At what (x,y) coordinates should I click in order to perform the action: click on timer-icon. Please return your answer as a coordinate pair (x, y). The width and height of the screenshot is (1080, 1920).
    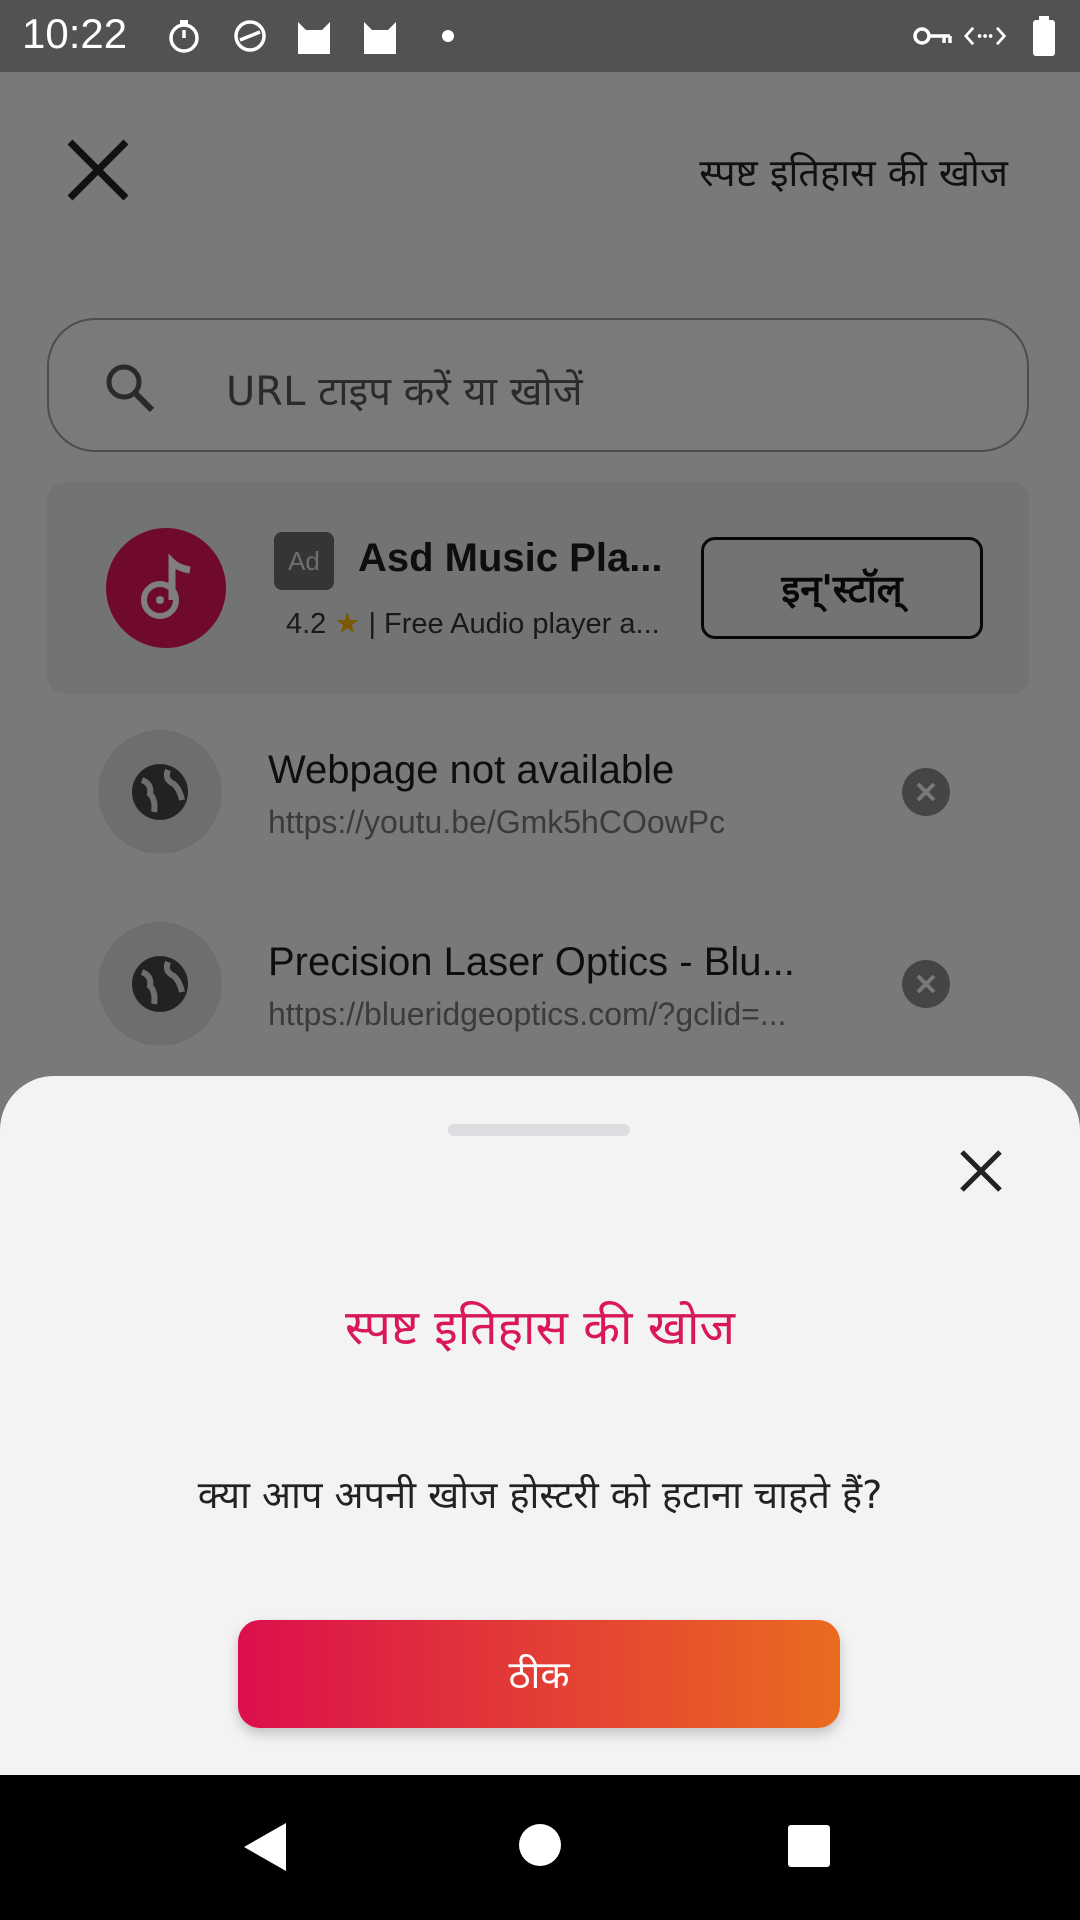
    Looking at the image, I should click on (184, 36).